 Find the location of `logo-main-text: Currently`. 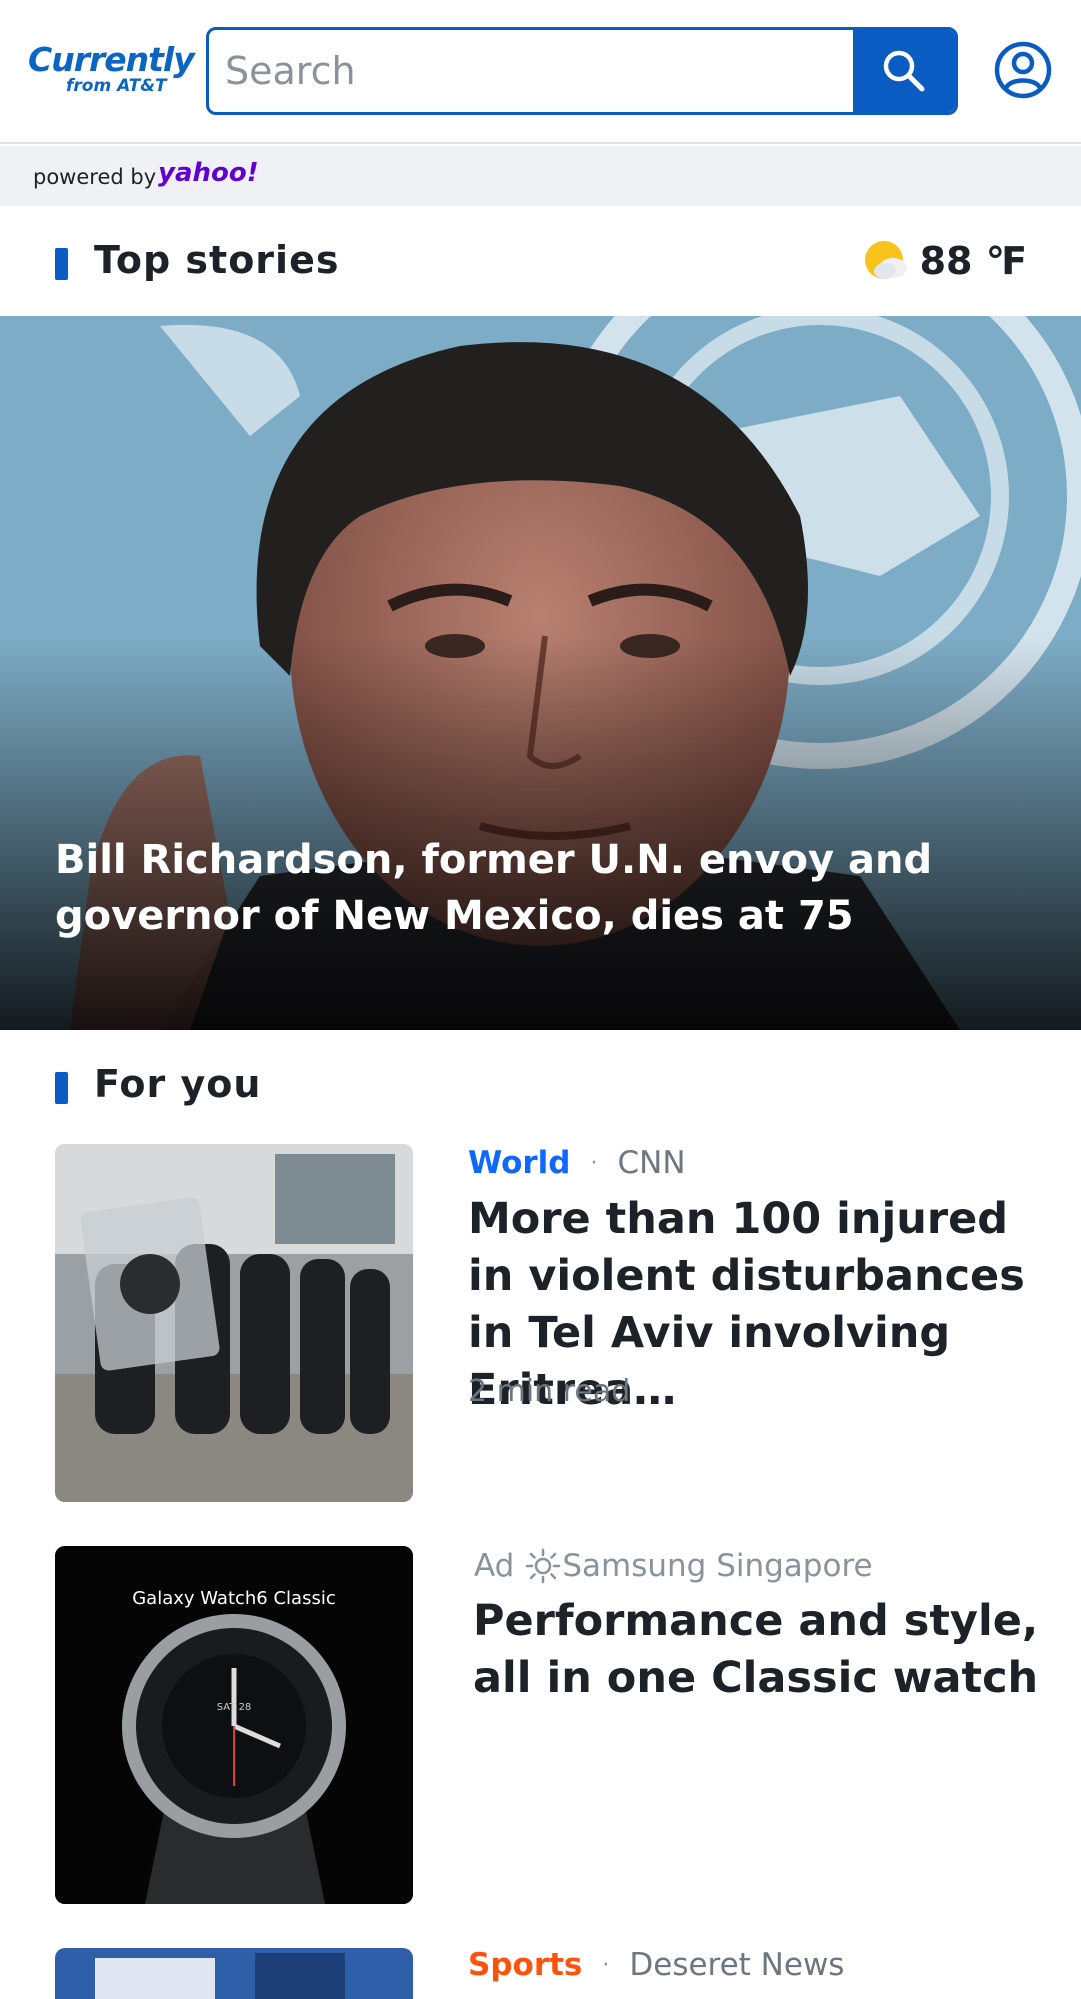

logo-main-text: Currently is located at coordinates (111, 59).